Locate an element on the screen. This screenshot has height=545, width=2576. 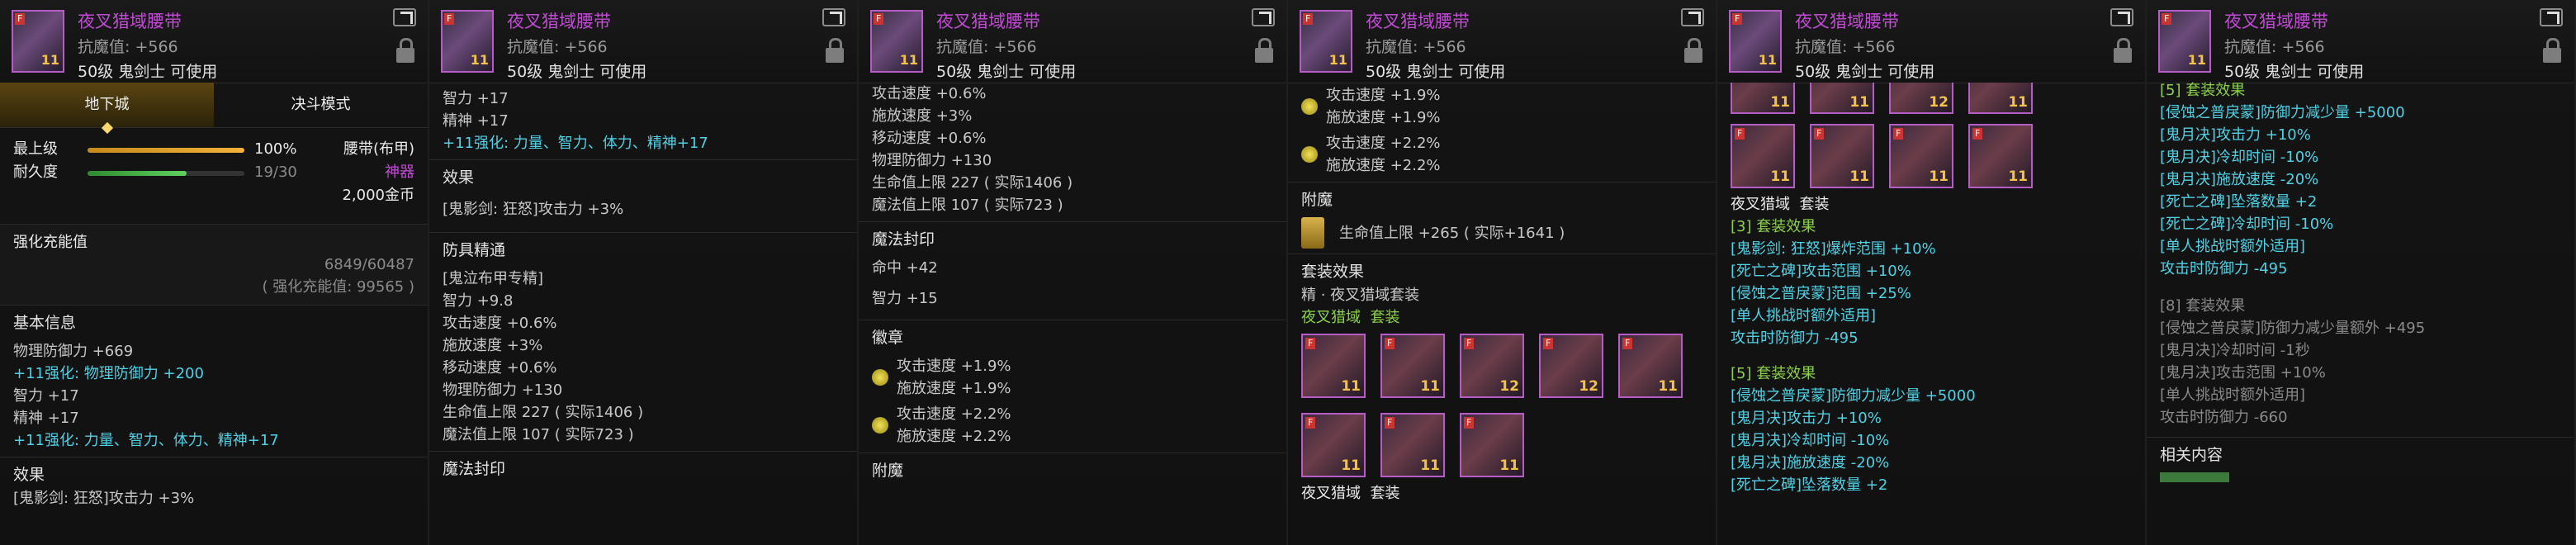
set-subtitle: 精 · 夜叉猎域套装 is located at coordinates (1360, 296).